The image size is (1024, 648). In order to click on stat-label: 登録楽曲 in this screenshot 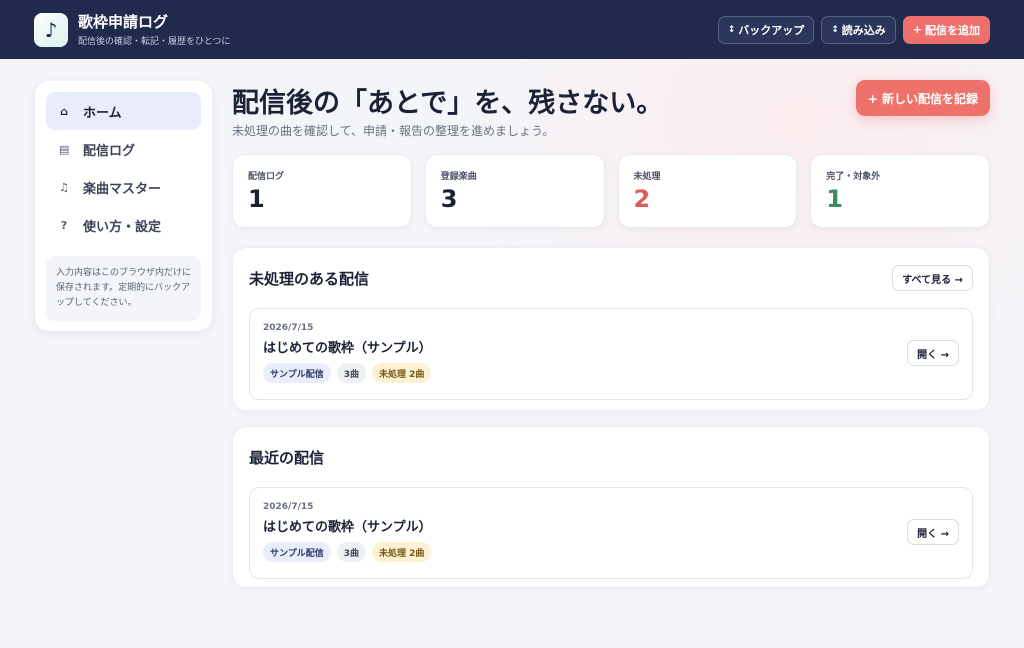, I will do `click(458, 177)`.